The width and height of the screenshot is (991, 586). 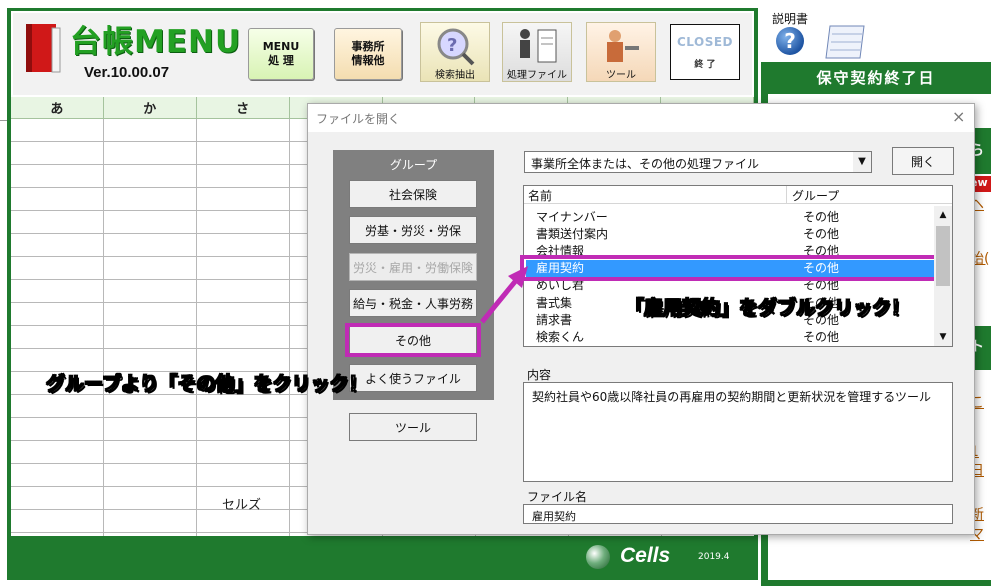 I want to click on grid-cell-text: セルズ, so click(x=241, y=503).